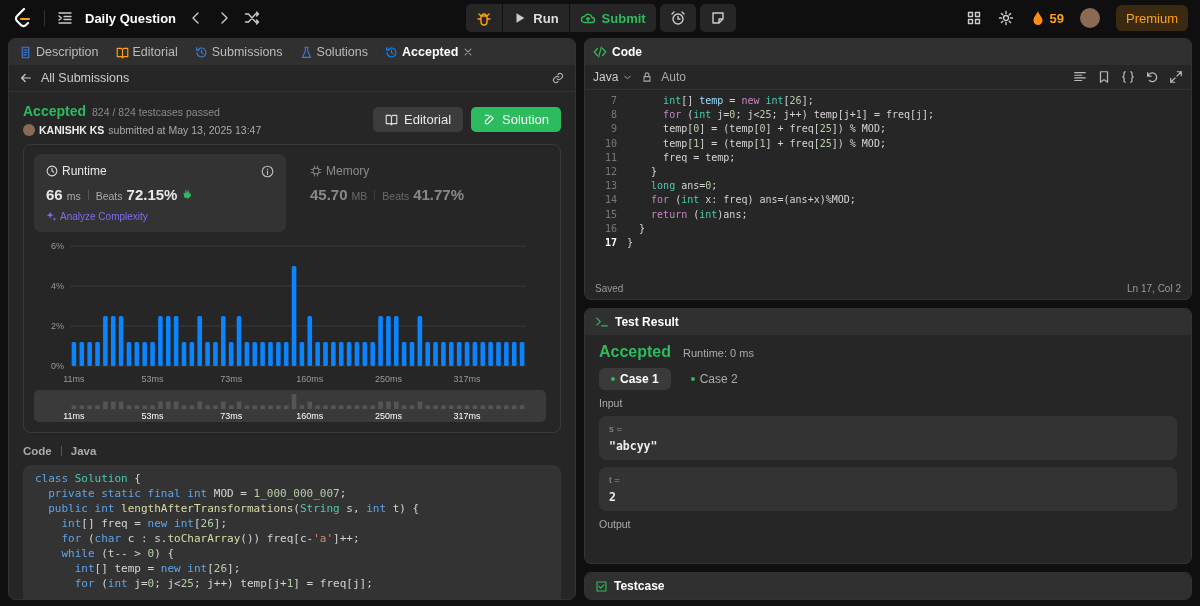 The width and height of the screenshot is (1200, 606). Describe the element at coordinates (329, 194) in the screenshot. I see `metric-value: 45.70` at that location.